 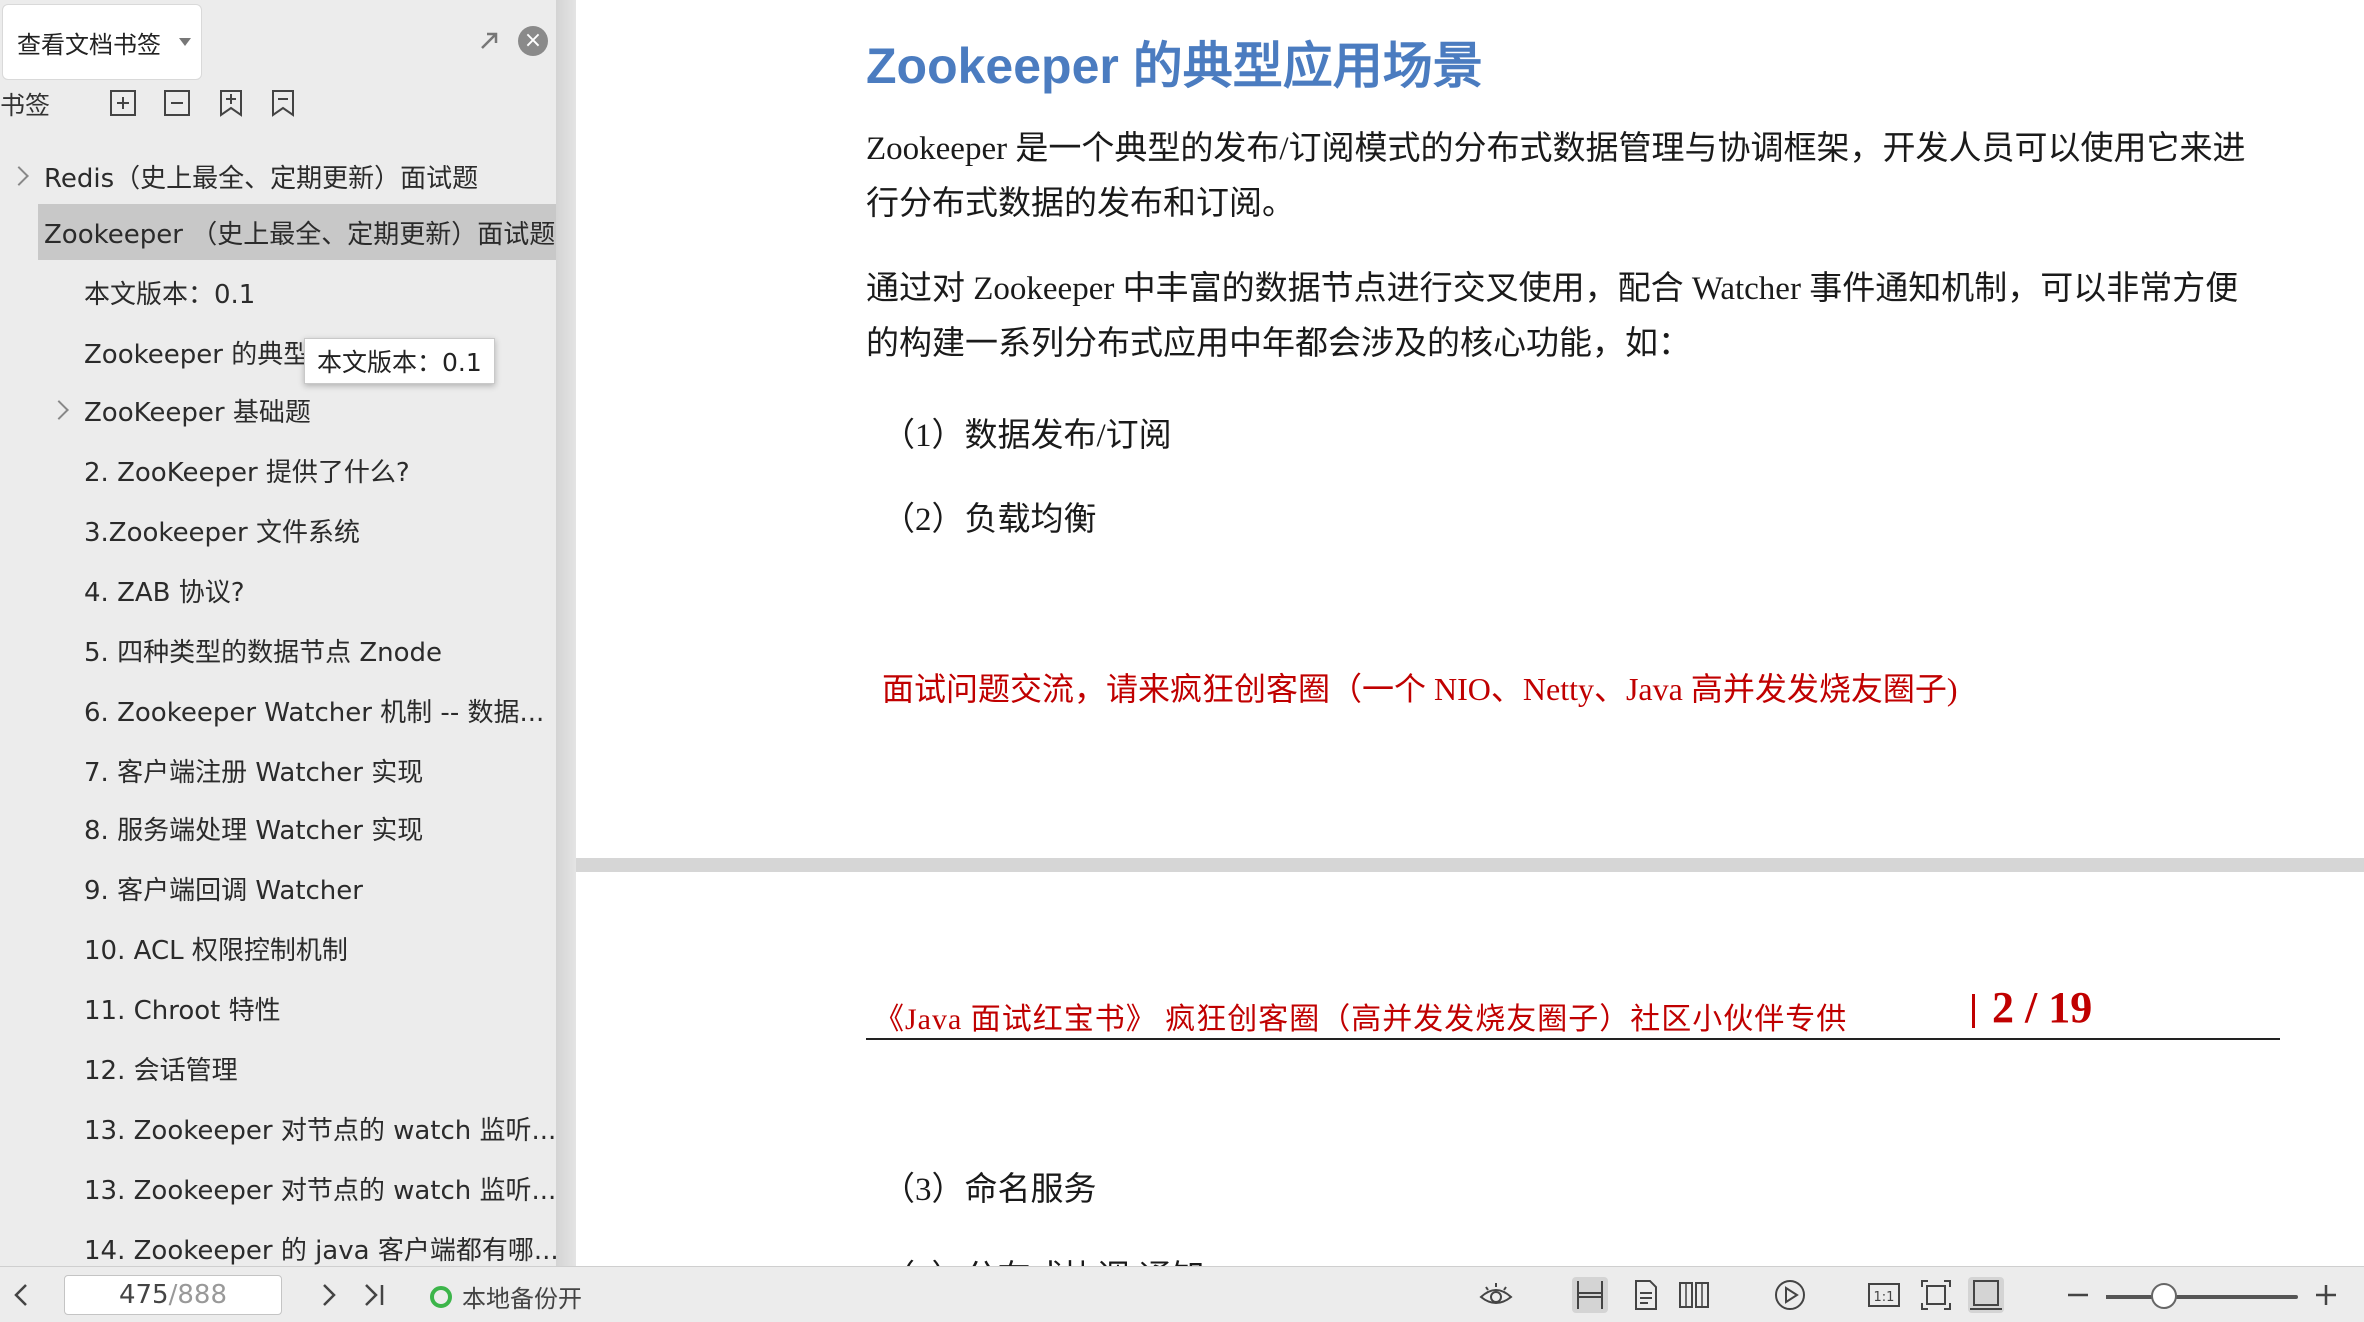 What do you see at coordinates (1884, 1297) in the screenshot?
I see `svg-text: 1:1` at bounding box center [1884, 1297].